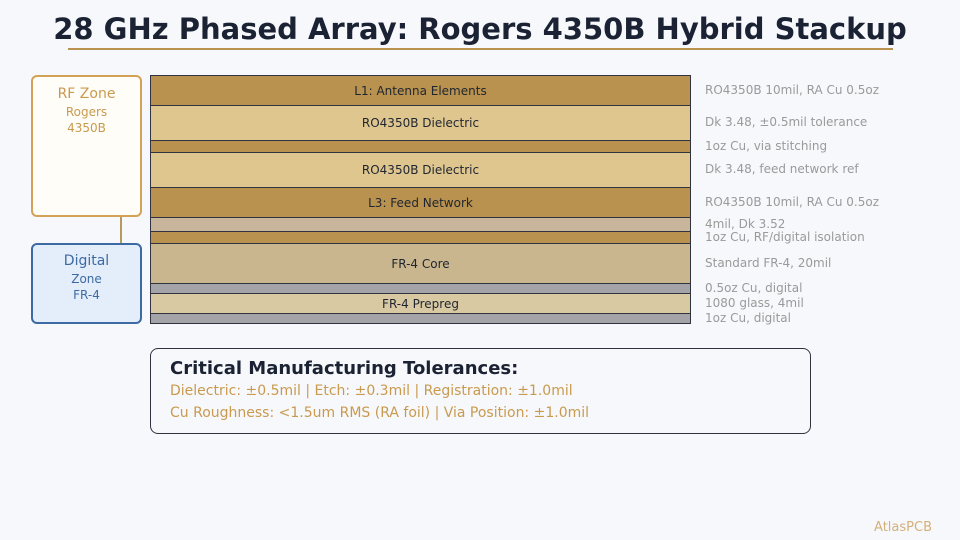 The height and width of the screenshot is (540, 960). I want to click on digital-zone-word: Zone, so click(86, 279).